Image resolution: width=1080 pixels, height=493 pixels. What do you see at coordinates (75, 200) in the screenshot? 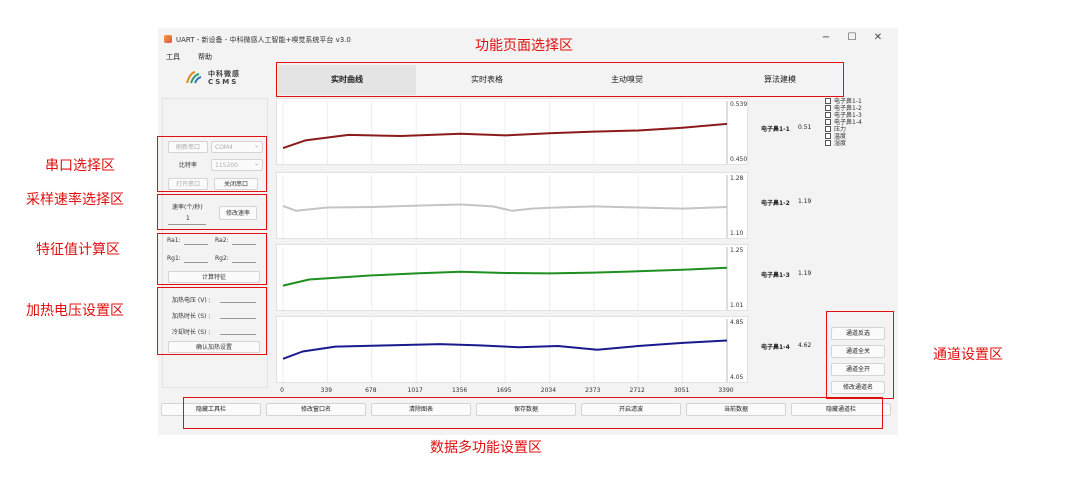
I see `annotation-rate: 采样速率选择区` at bounding box center [75, 200].